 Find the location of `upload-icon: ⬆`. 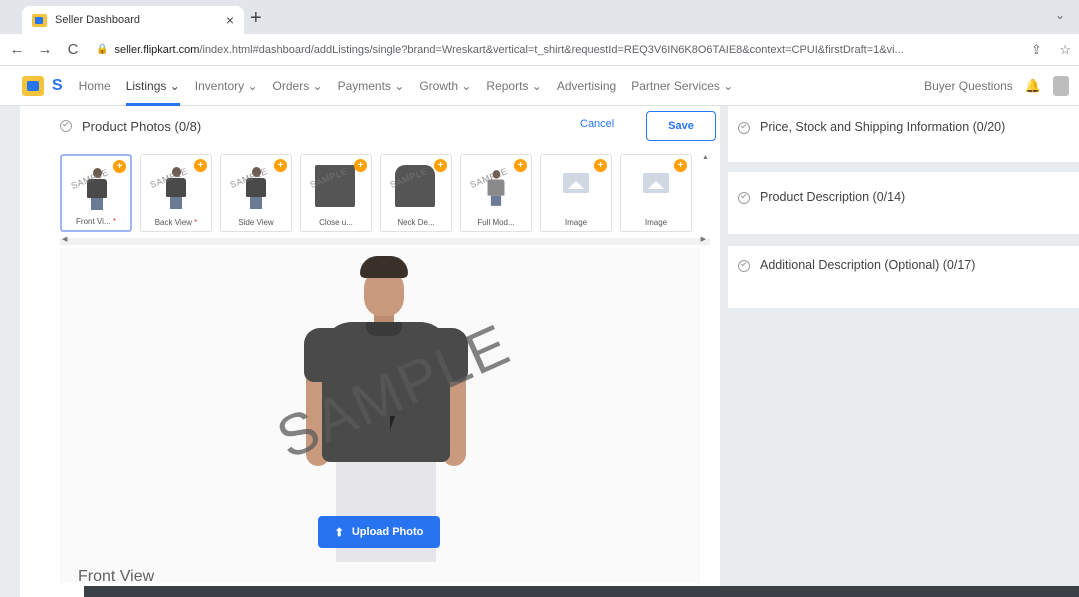

upload-icon: ⬆ is located at coordinates (339, 532).